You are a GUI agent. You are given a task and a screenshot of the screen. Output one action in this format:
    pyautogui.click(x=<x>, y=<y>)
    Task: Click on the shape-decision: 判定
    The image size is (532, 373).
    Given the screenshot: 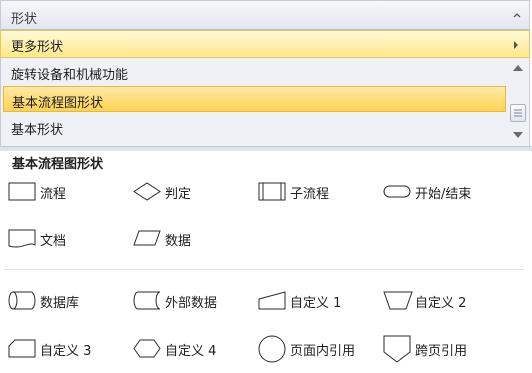 What is the action you would take?
    pyautogui.click(x=193, y=192)
    